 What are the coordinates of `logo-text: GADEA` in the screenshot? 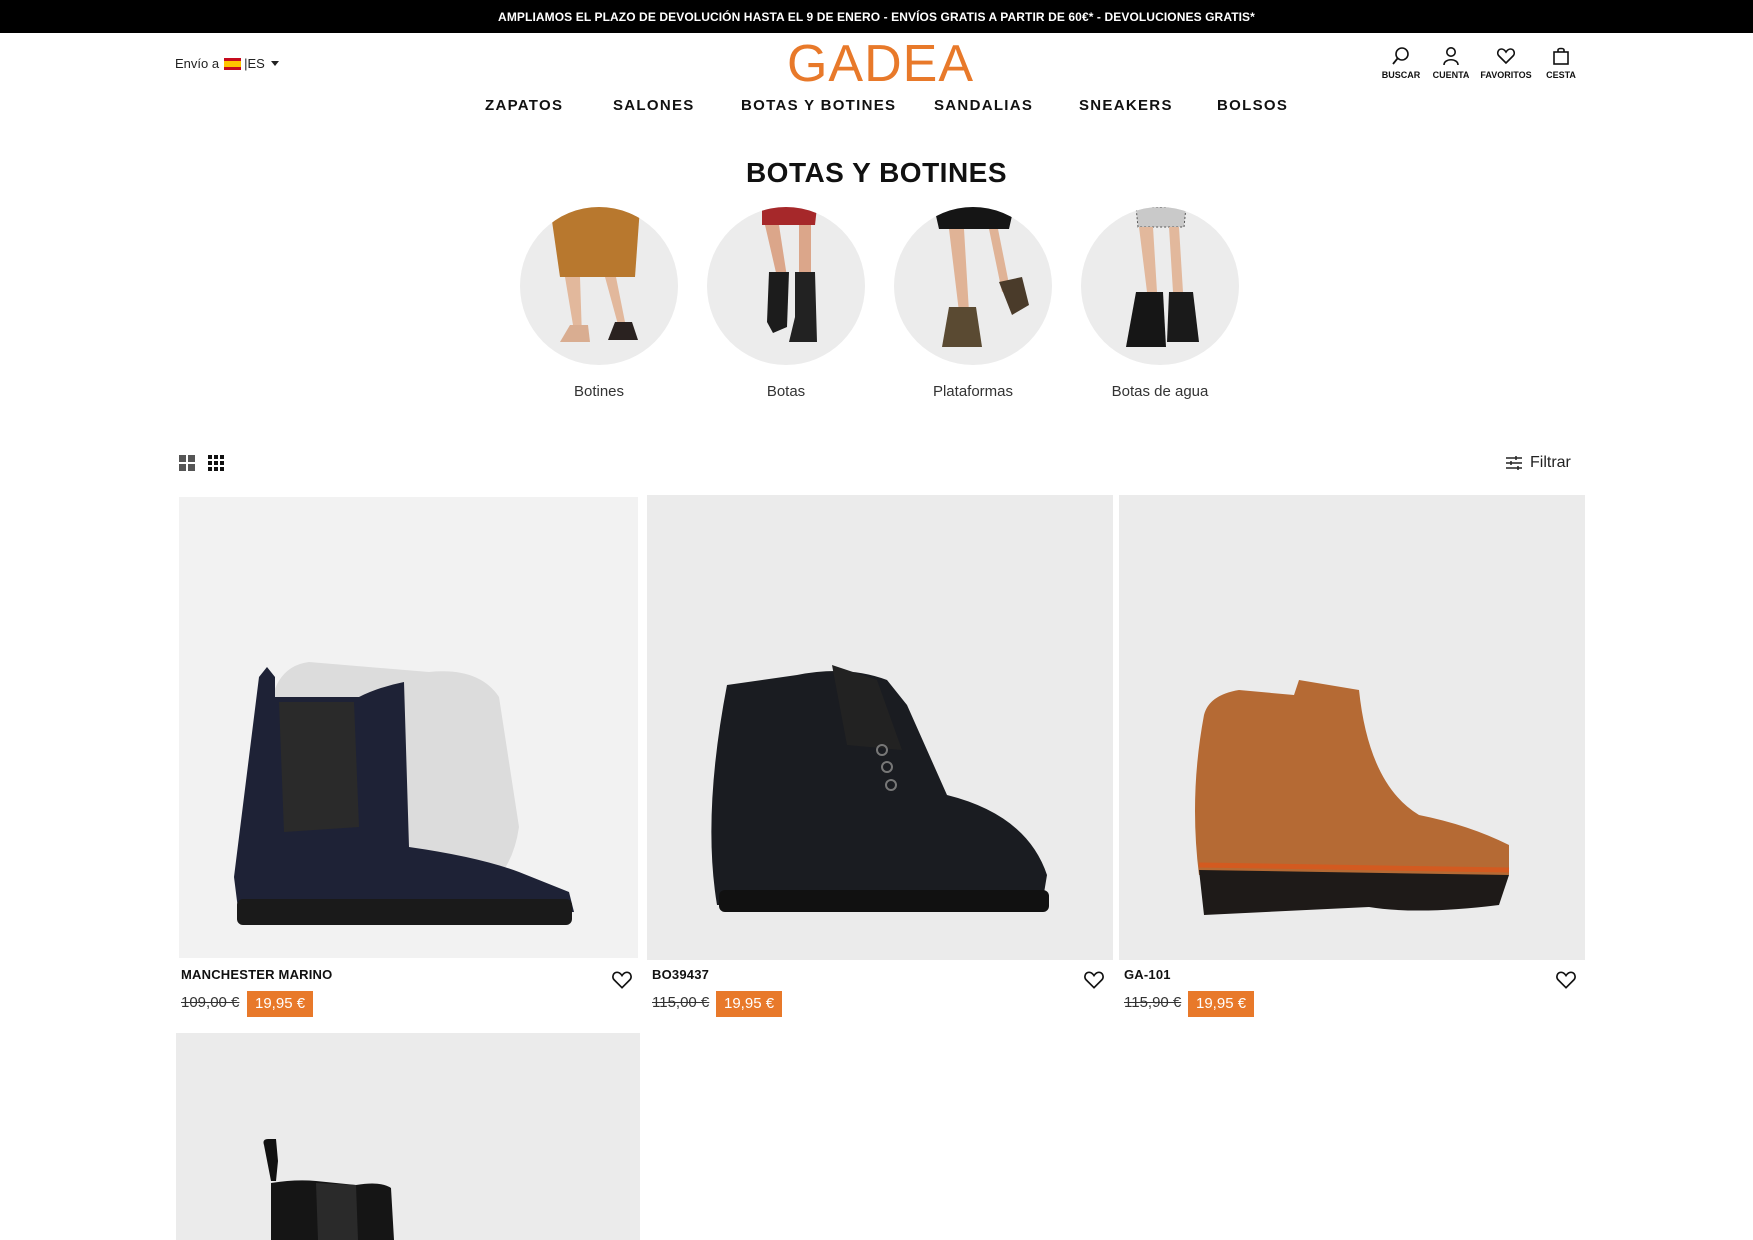 It's located at (880, 64).